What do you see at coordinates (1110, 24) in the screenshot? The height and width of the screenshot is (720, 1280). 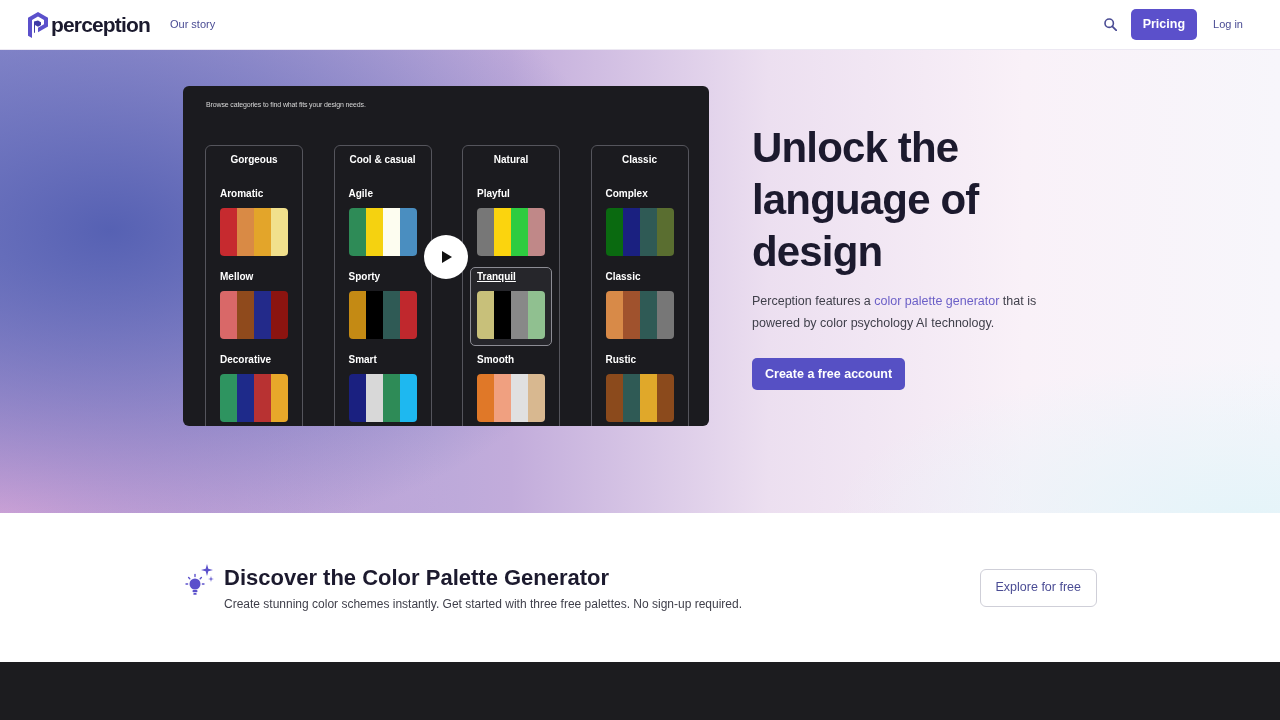 I see `search-icon` at bounding box center [1110, 24].